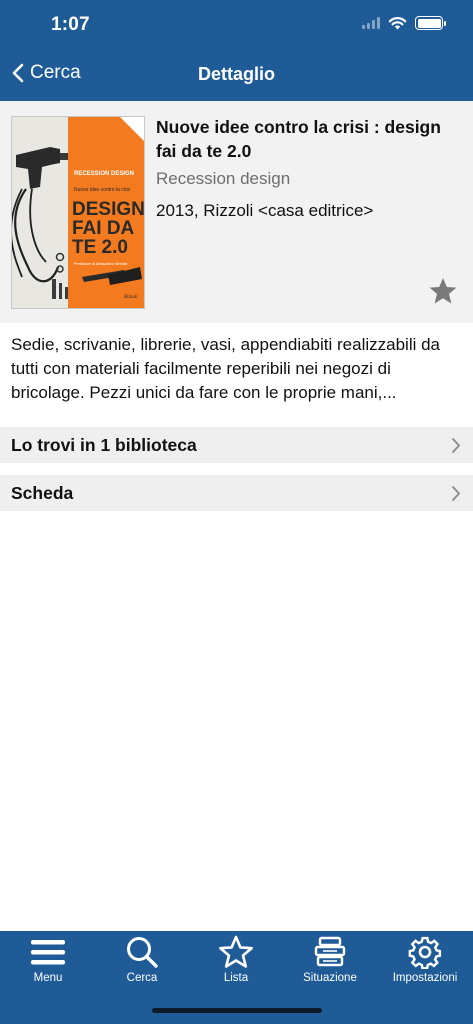 The width and height of the screenshot is (473, 1024). I want to click on favorite-star-icon, so click(443, 291).